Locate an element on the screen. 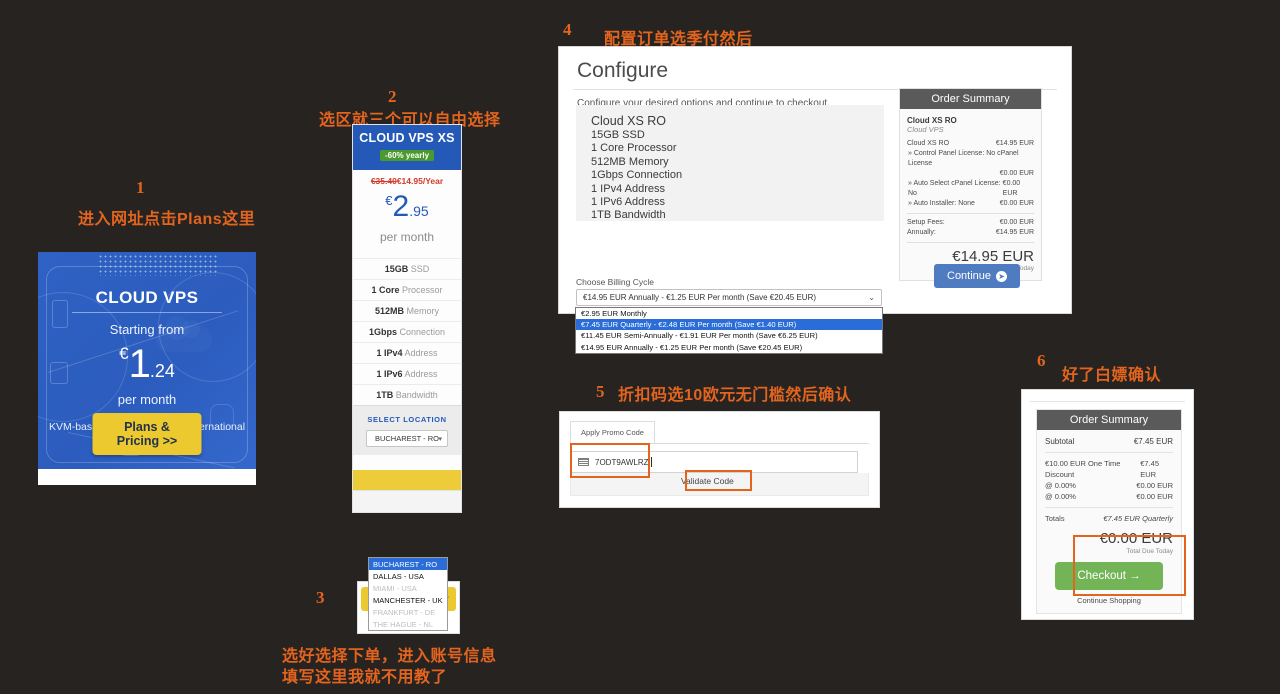 The image size is (1280, 694). spec-bold: 1Gbps is located at coordinates (382, 332).